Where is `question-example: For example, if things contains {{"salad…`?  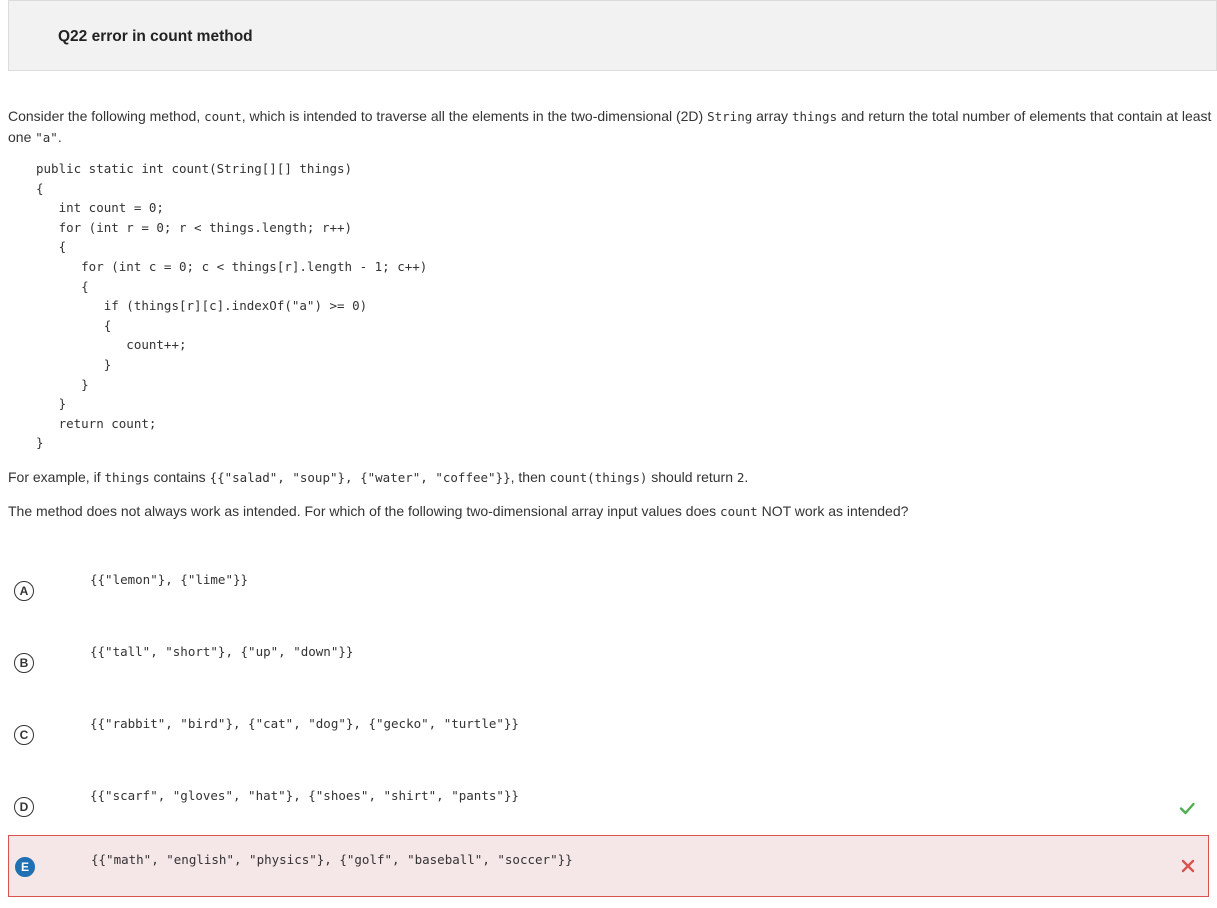
question-example: For example, if things contains {{"salad… is located at coordinates (378, 477).